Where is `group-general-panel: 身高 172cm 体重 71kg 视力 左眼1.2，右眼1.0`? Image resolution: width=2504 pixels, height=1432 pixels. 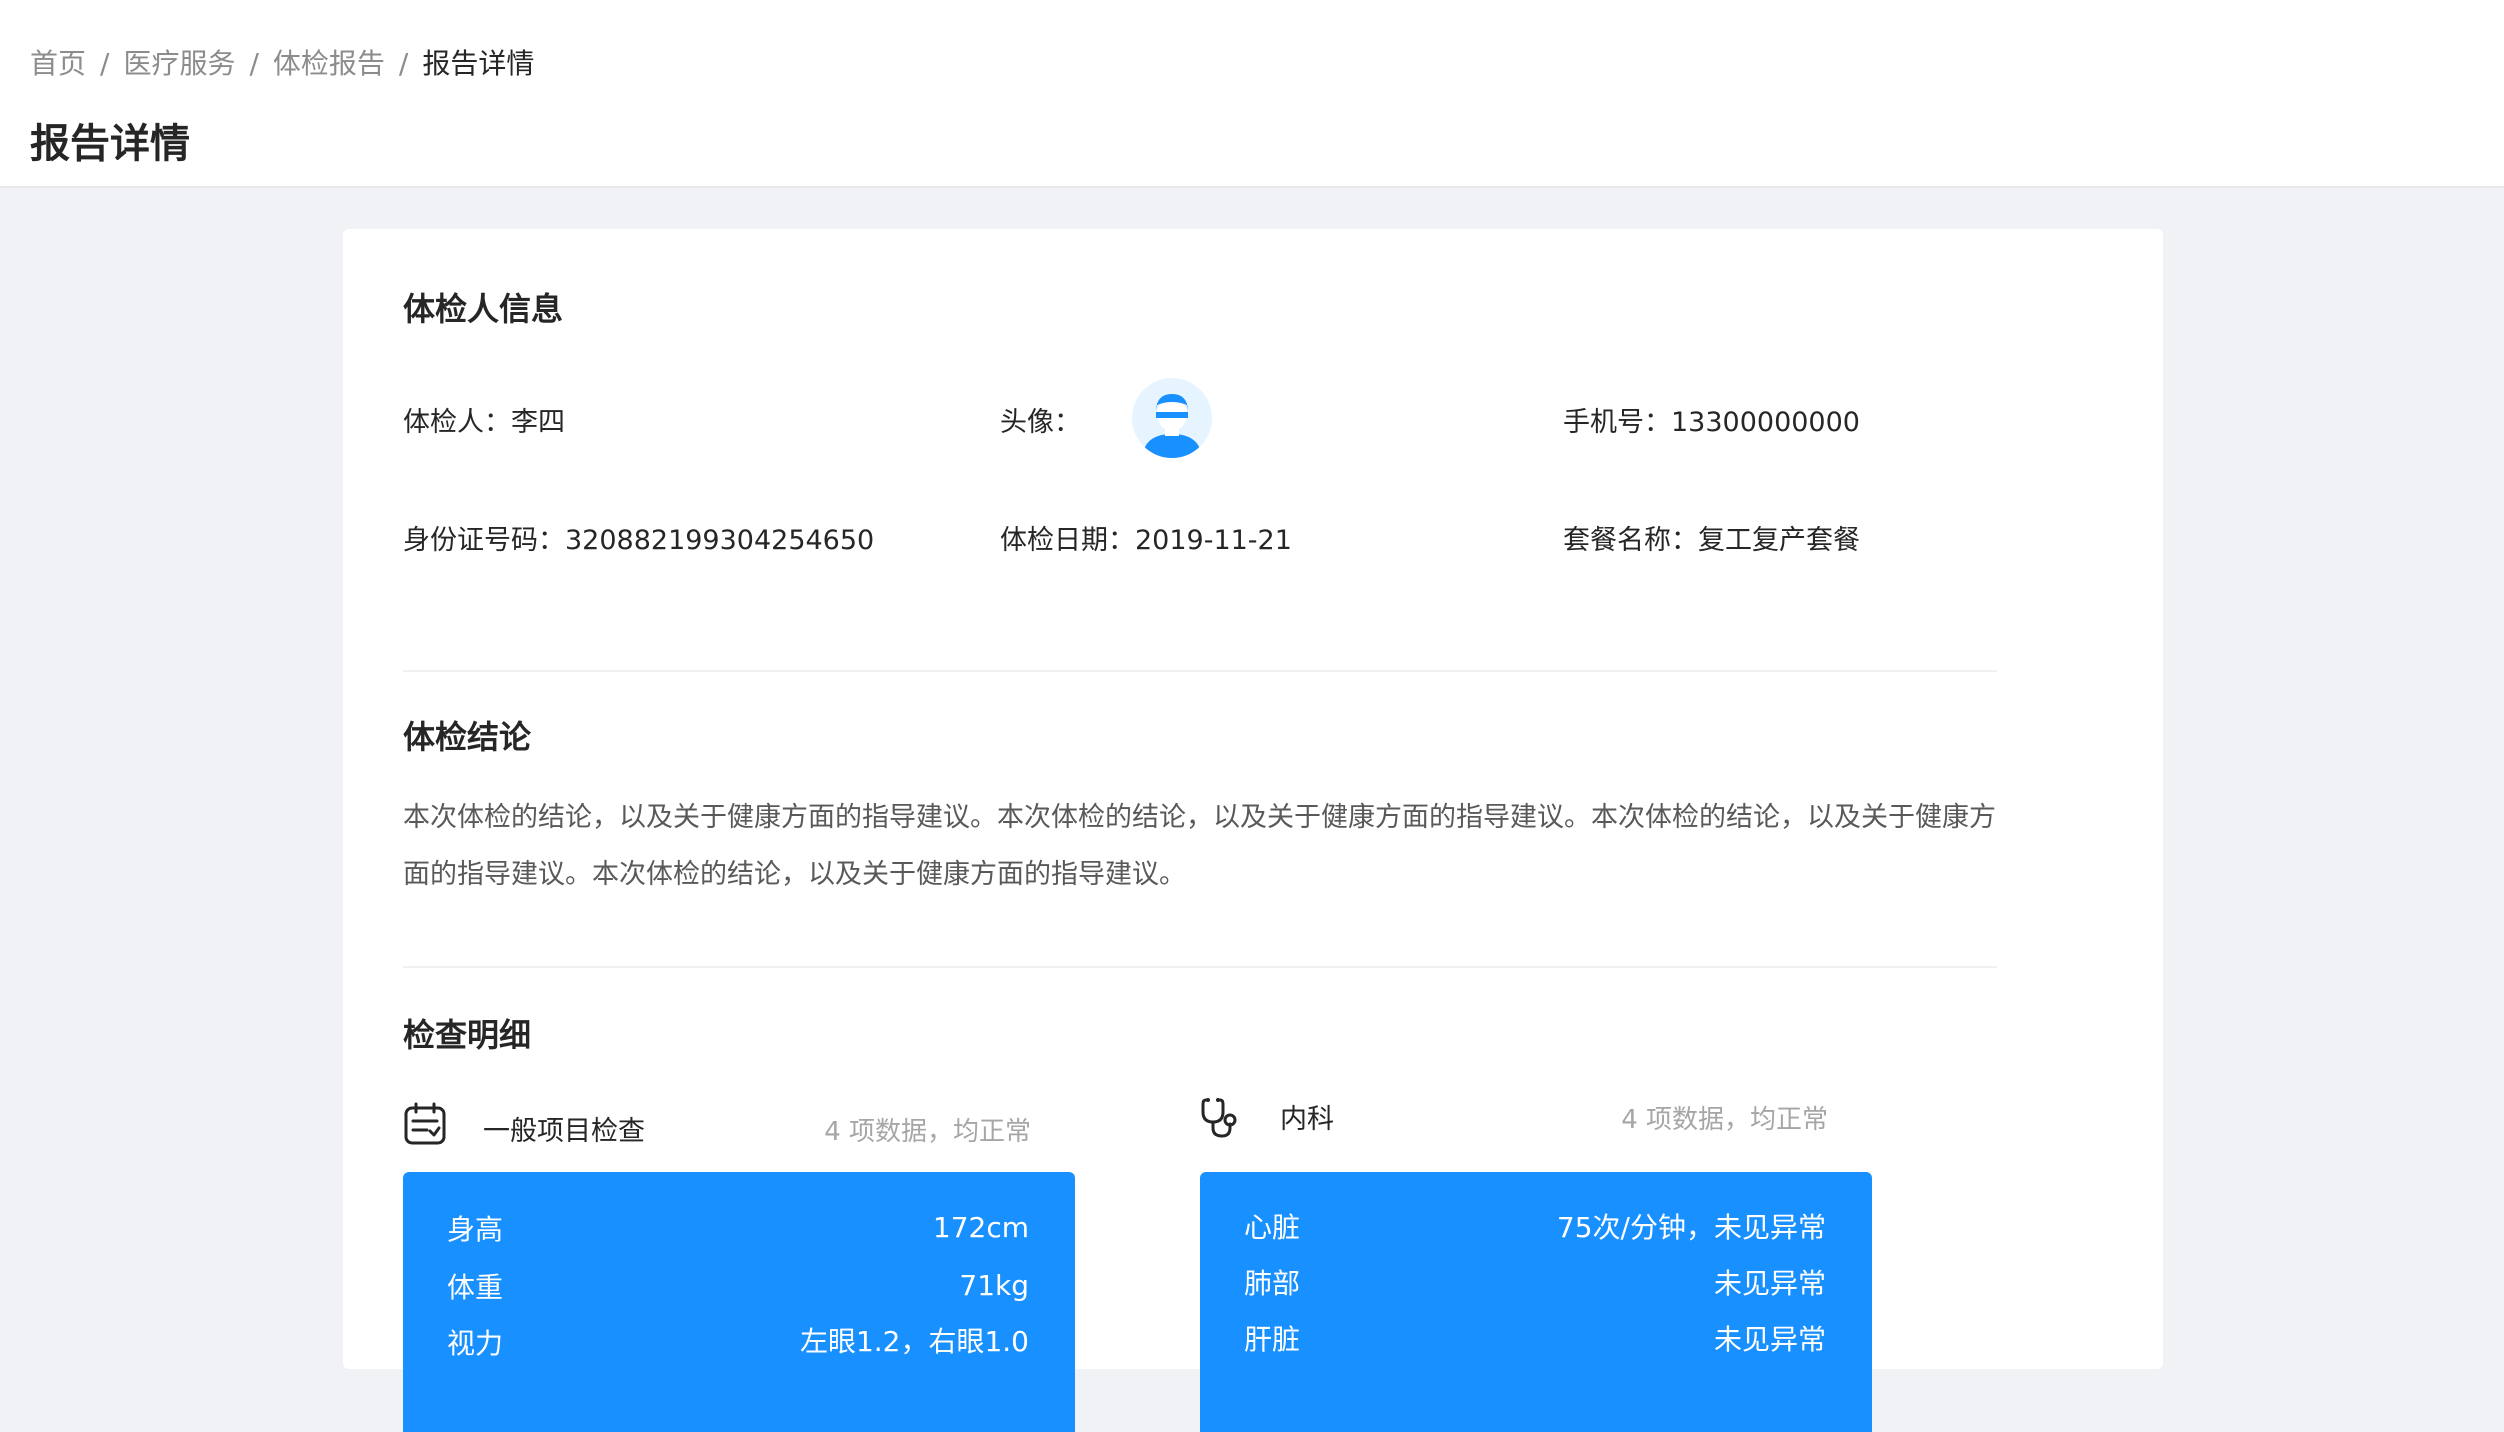
group-general-panel: 身高 172cm 体重 71kg 视力 左眼1.2，右眼1.0 is located at coordinates (739, 1302).